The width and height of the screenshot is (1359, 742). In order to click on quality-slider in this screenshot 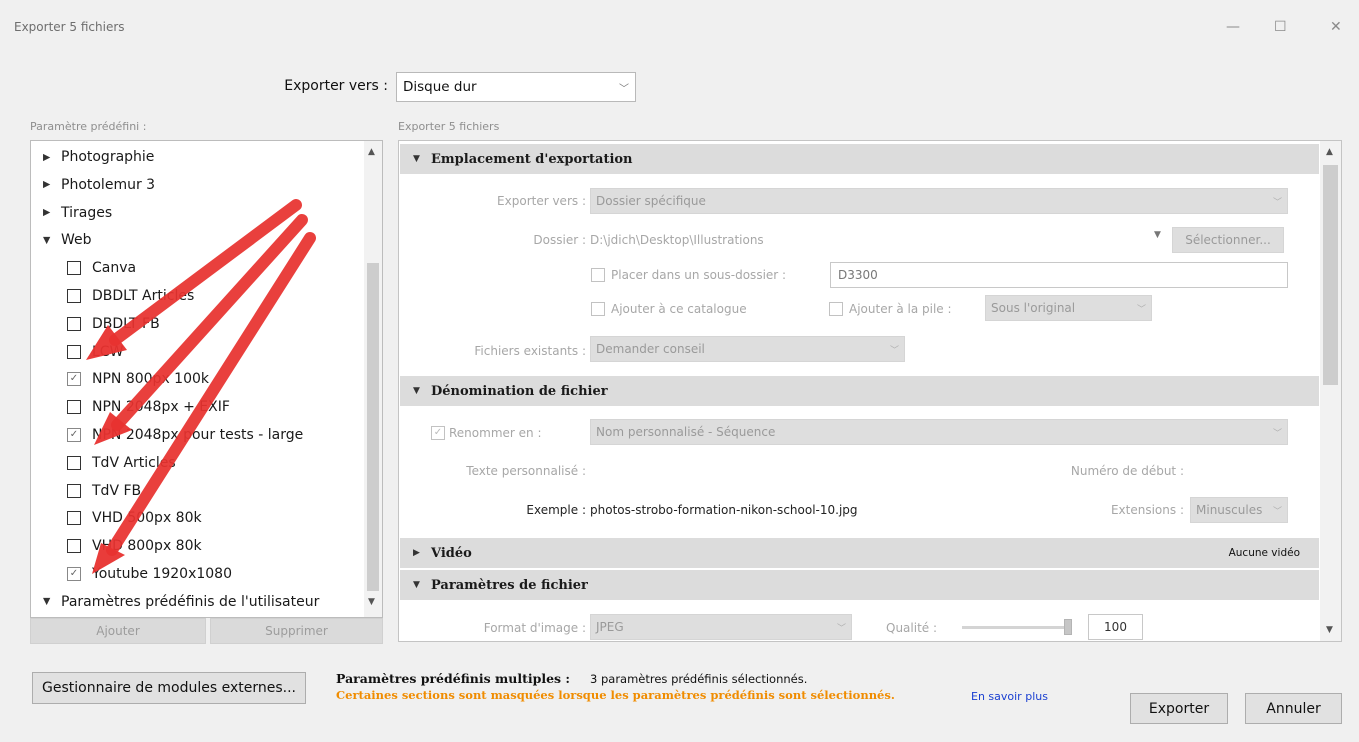, I will do `click(1017, 627)`.